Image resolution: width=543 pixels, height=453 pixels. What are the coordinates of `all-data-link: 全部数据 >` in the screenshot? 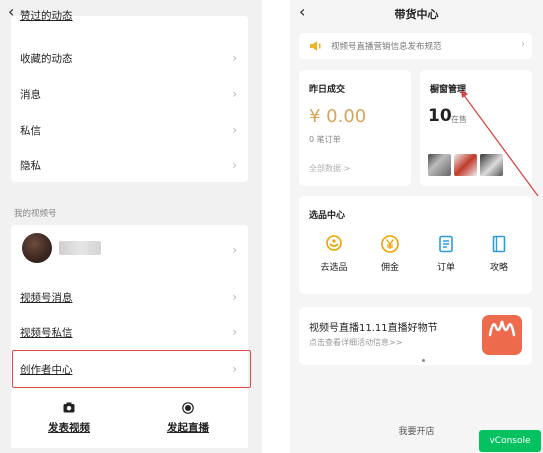 It's located at (329, 168).